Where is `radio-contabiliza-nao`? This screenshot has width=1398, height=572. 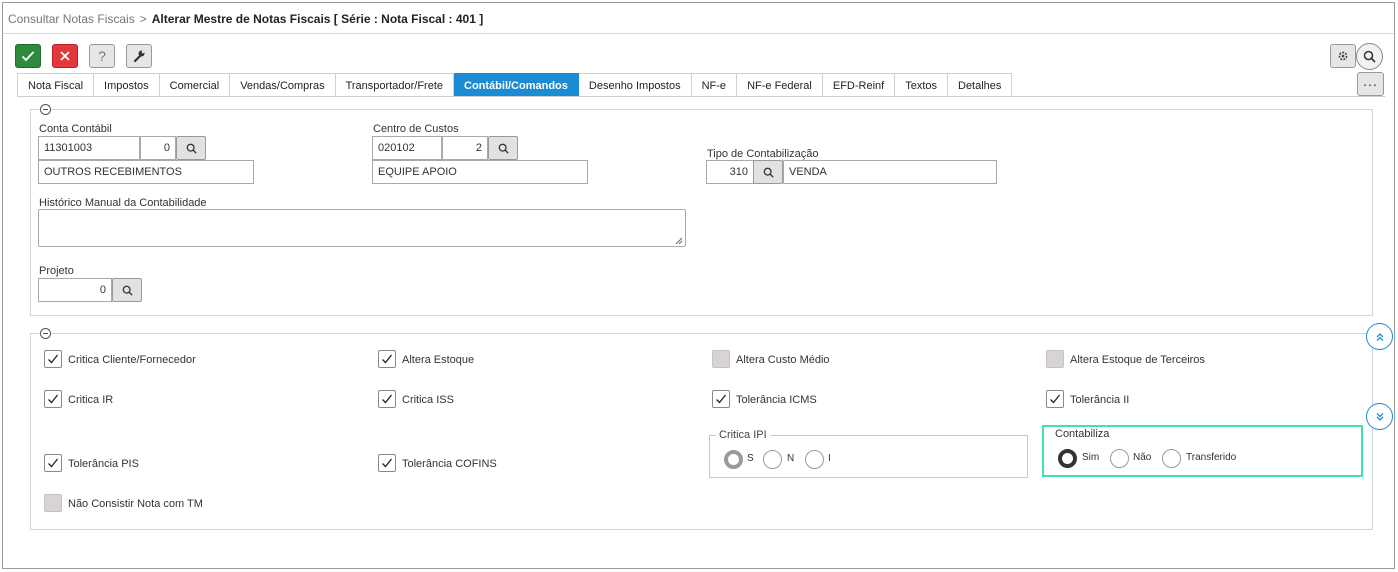 radio-contabiliza-nao is located at coordinates (1119, 458).